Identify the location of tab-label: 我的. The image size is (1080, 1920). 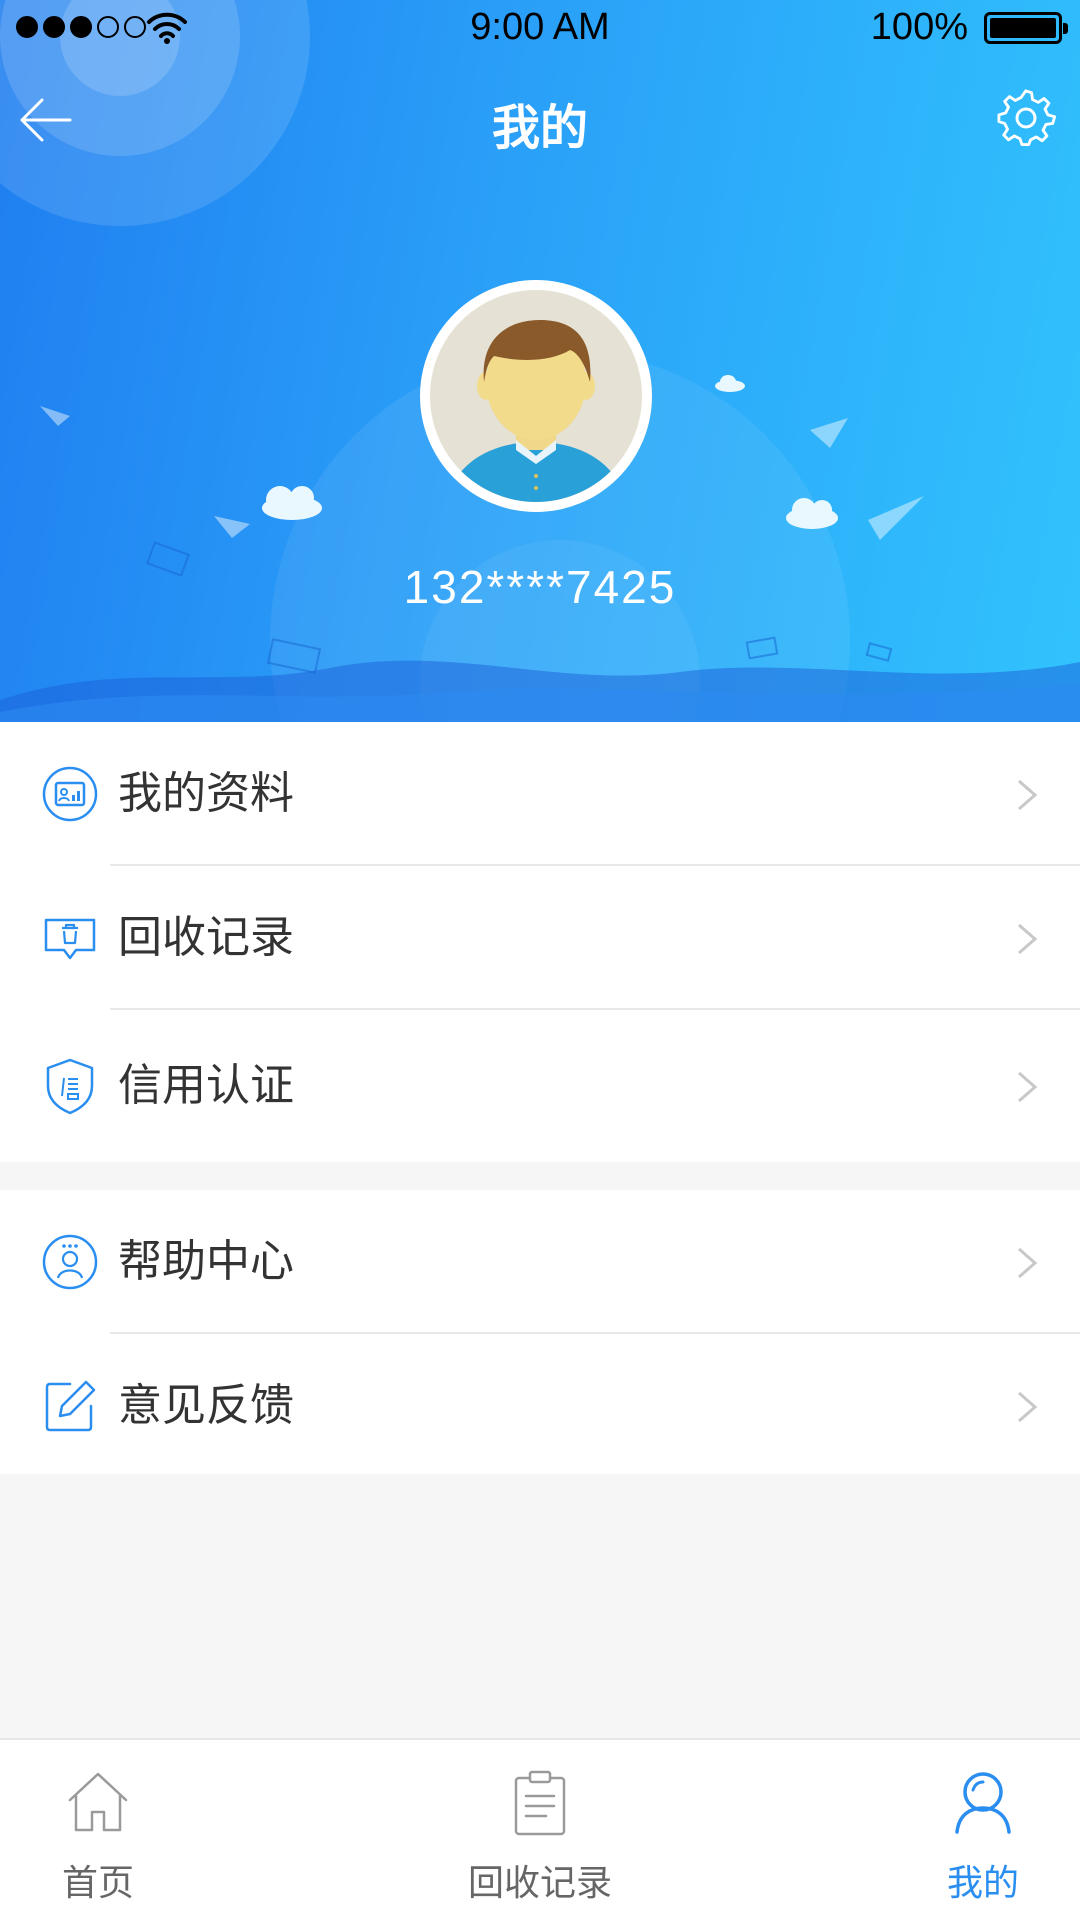
(982, 1883).